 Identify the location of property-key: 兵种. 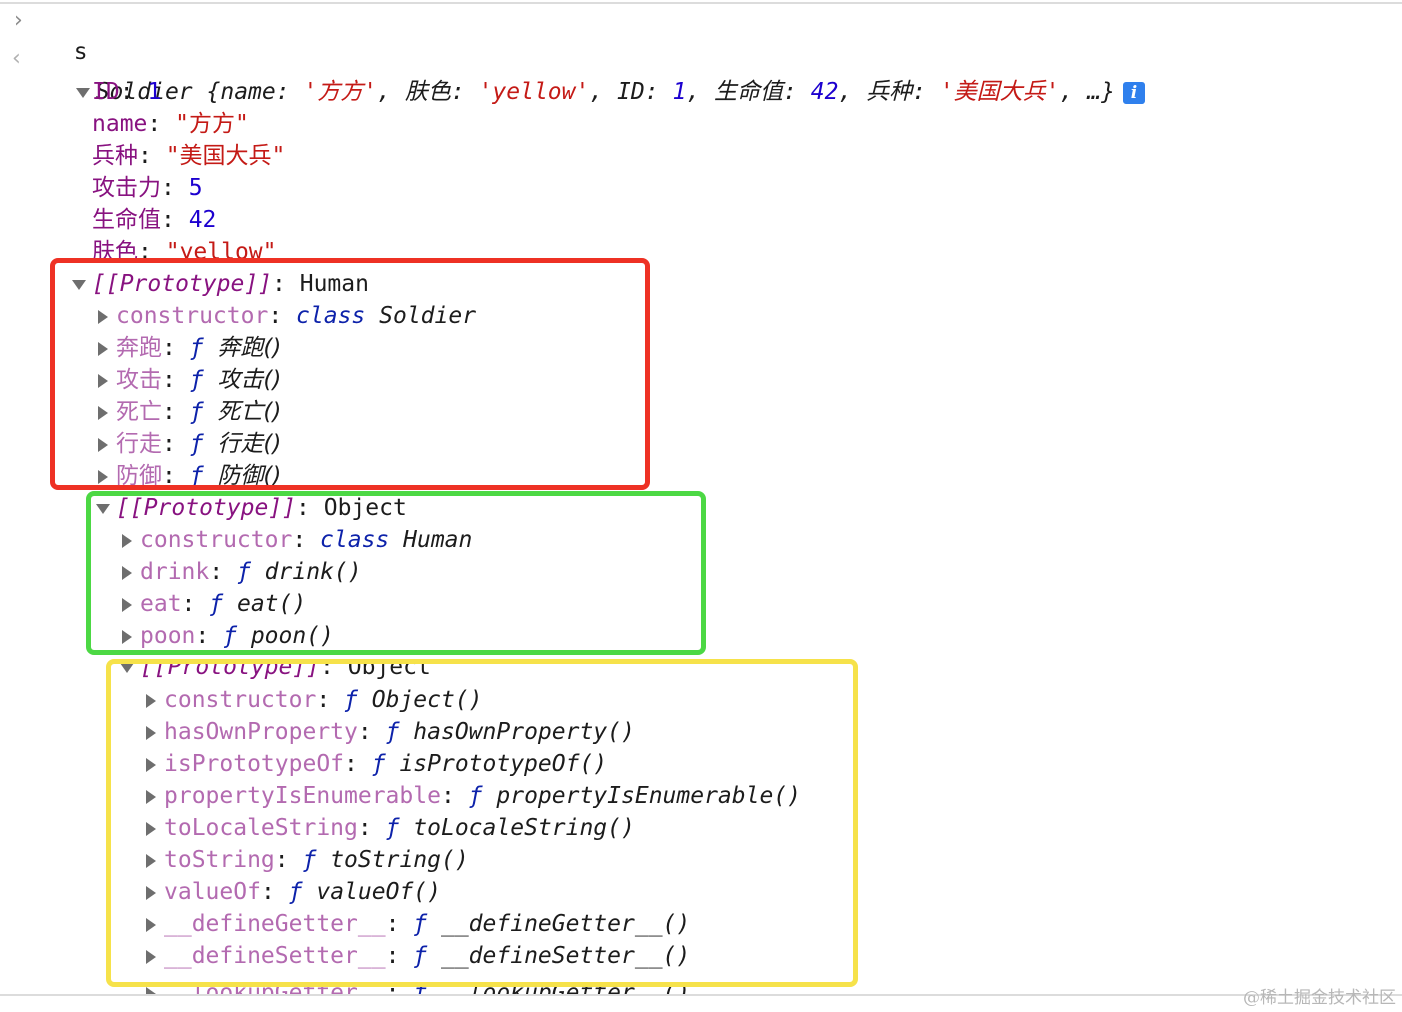
(115, 156).